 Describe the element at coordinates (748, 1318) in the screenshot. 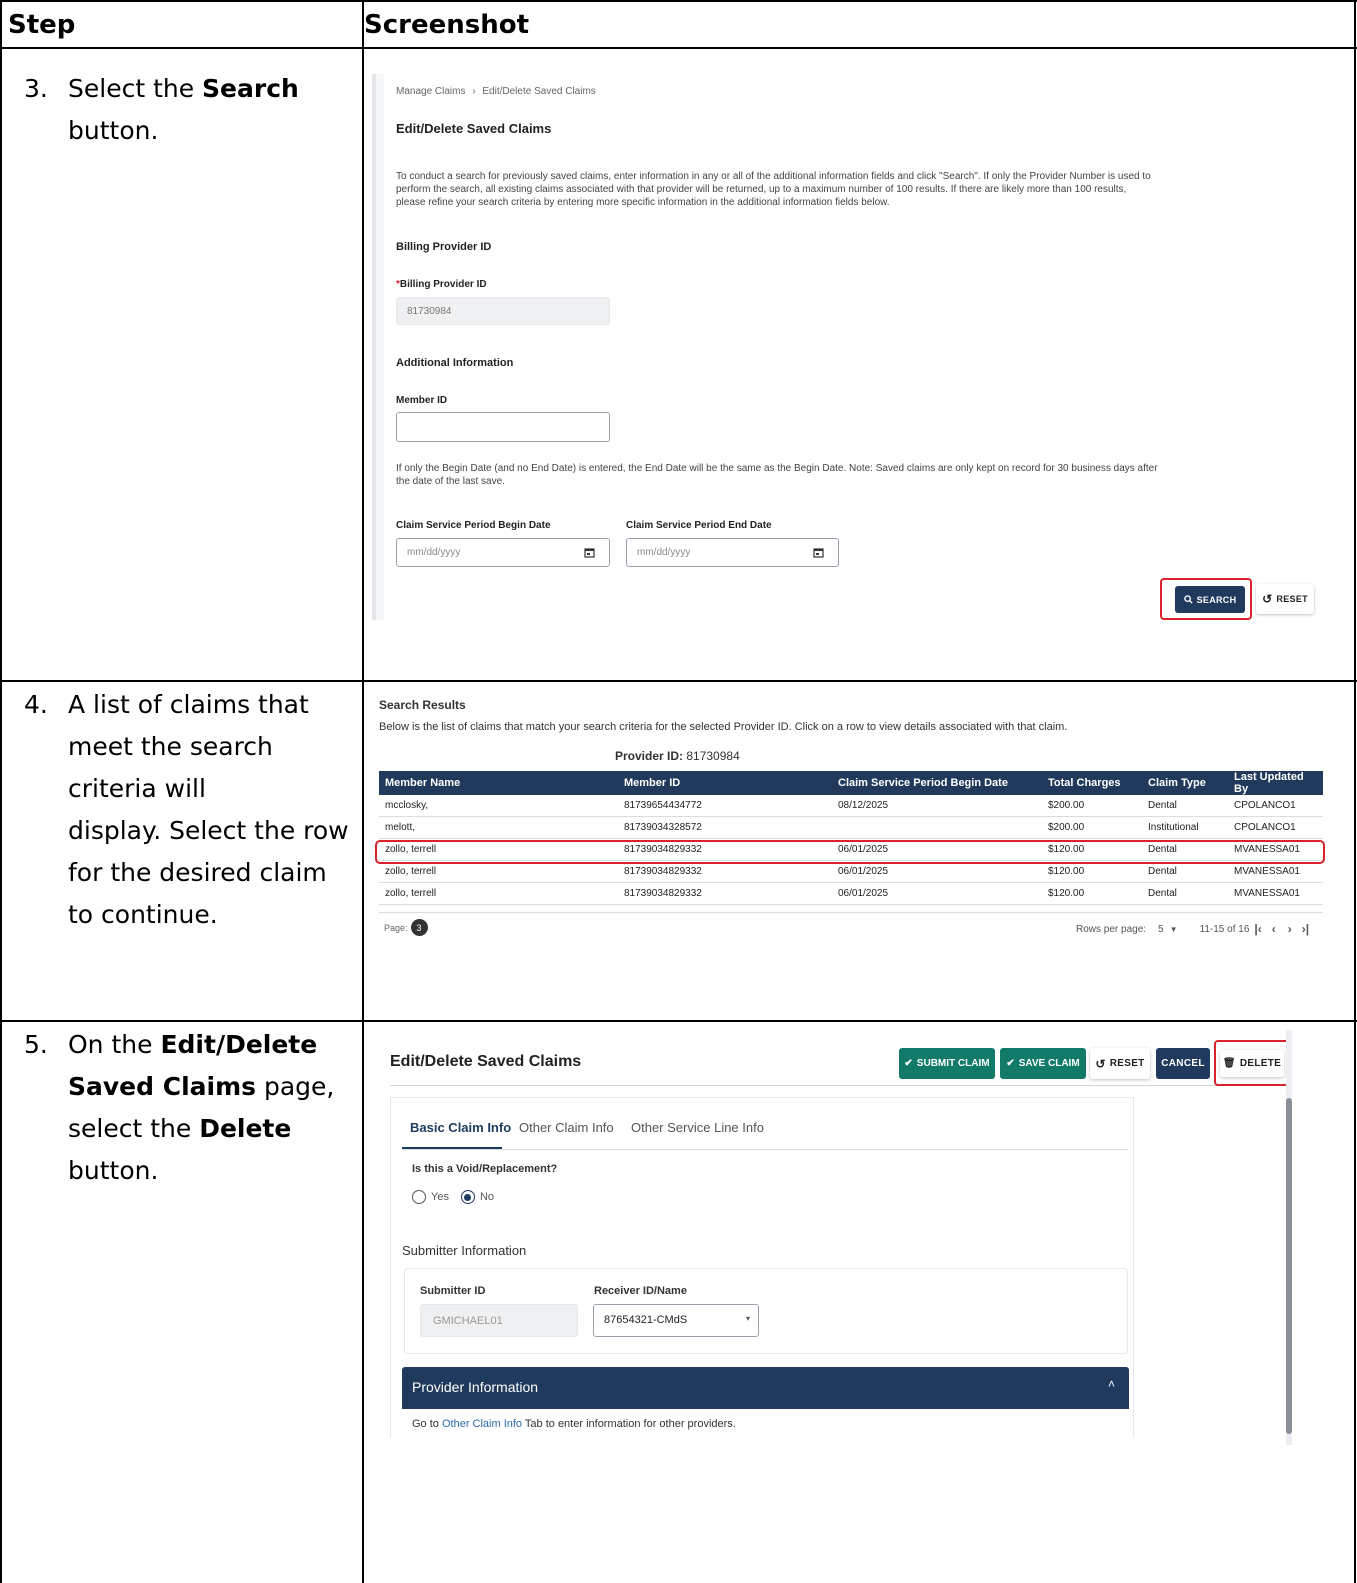

I see `chevron-down-icon: ▾` at that location.